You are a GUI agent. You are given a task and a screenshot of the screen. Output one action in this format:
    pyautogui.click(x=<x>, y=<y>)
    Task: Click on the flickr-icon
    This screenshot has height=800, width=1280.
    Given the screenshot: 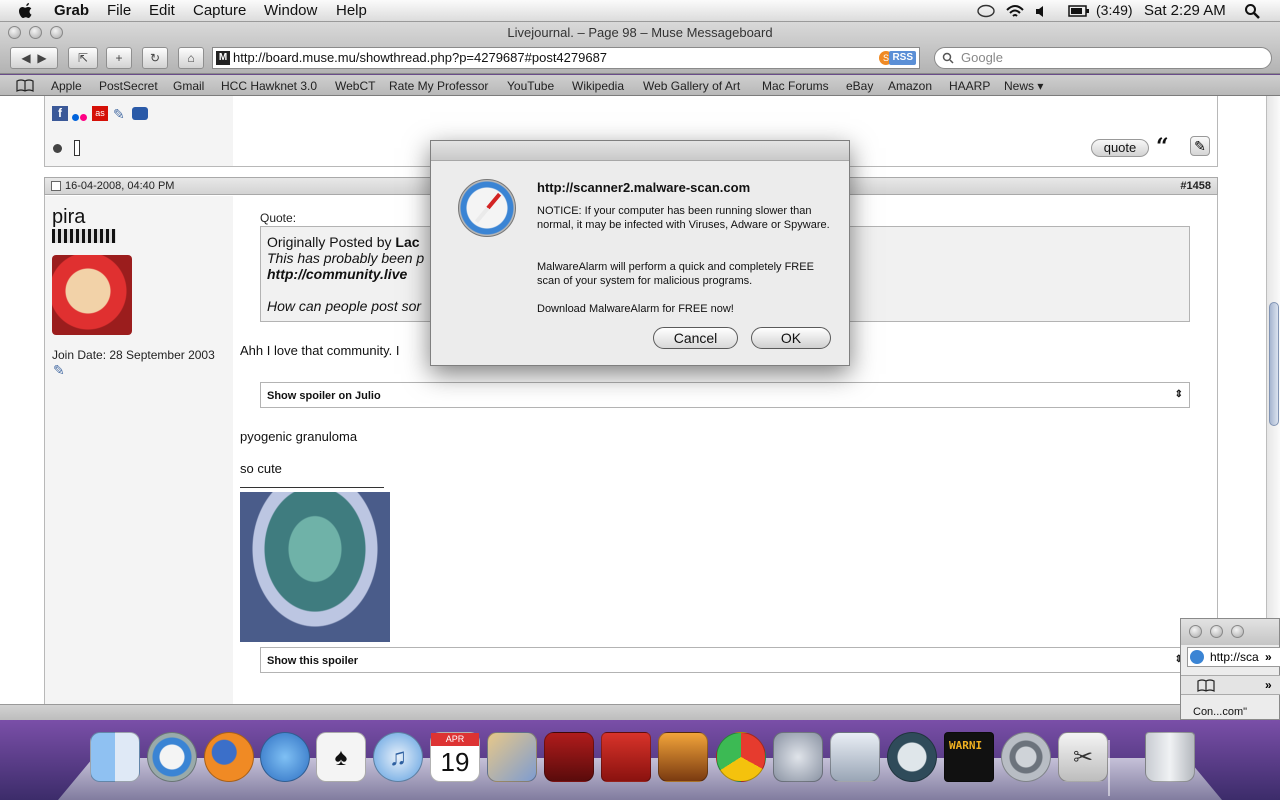 What is the action you would take?
    pyautogui.click(x=79, y=117)
    